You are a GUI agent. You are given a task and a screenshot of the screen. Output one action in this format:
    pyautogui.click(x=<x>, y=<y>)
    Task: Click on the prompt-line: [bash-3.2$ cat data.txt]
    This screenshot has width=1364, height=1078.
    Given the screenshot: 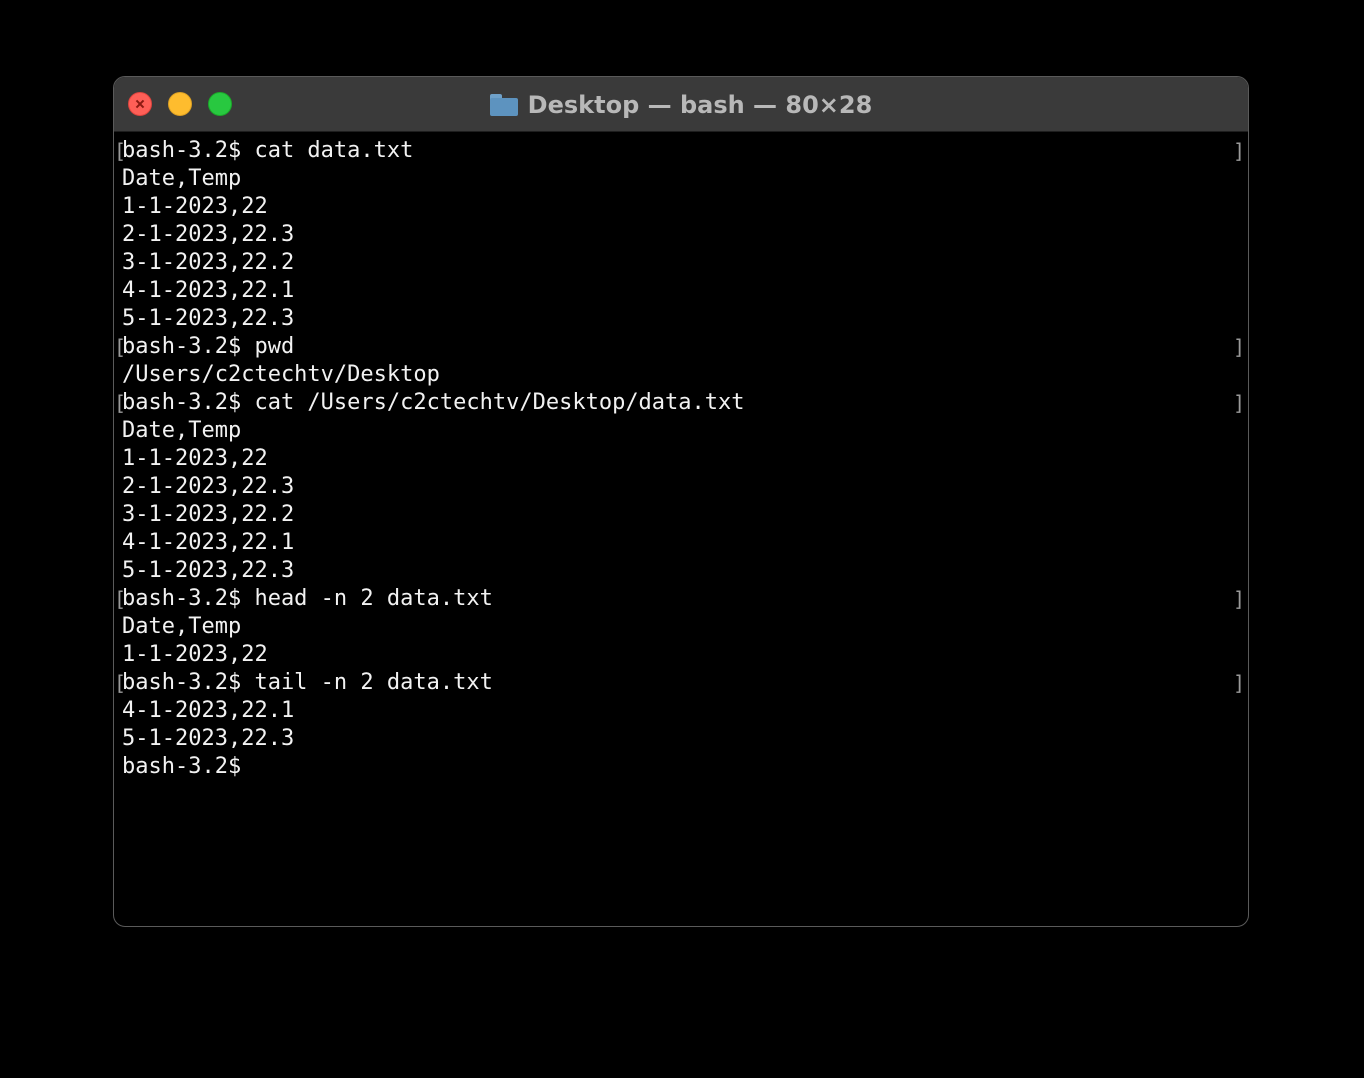 What is the action you would take?
    pyautogui.click(x=681, y=151)
    